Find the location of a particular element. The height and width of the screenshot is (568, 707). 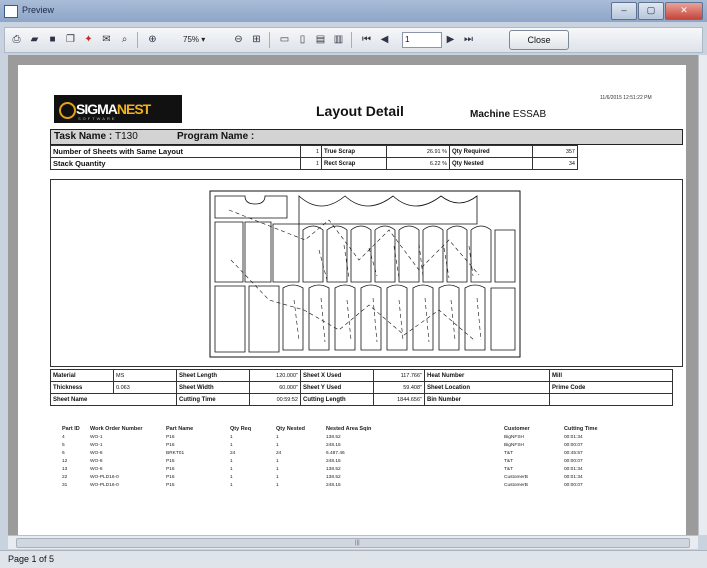

customer: BigNFSH is located at coordinates (514, 445).